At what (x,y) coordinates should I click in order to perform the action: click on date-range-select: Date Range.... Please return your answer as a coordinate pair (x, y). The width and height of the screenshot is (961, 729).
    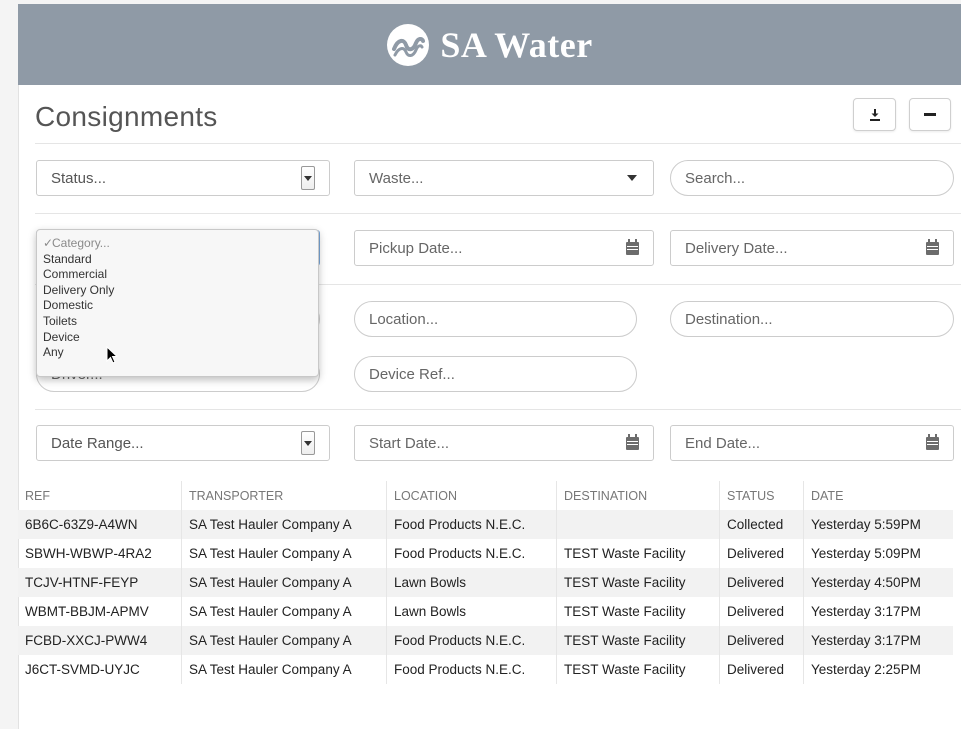
    Looking at the image, I should click on (183, 443).